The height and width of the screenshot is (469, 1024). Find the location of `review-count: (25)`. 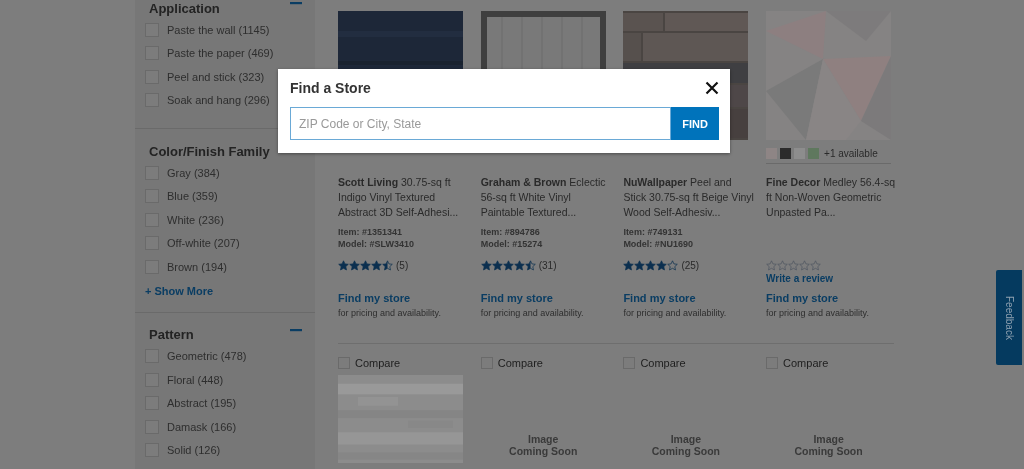

review-count: (25) is located at coordinates (690, 265).